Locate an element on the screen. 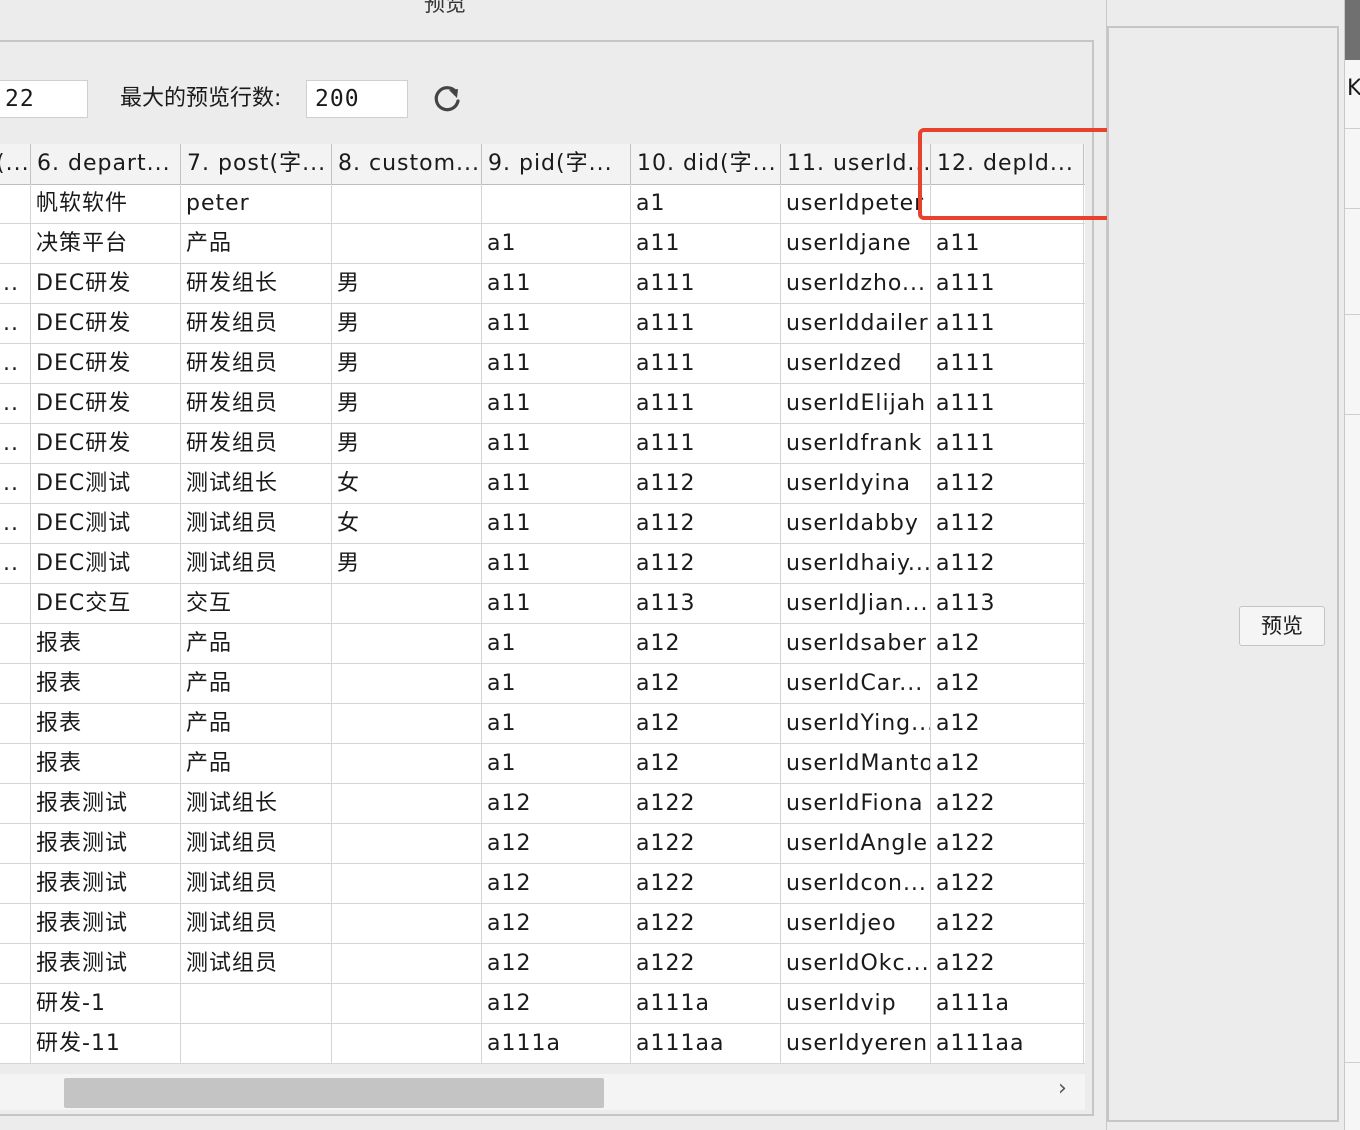 The image size is (1360, 1130). scrollbar-thumb is located at coordinates (334, 1093).